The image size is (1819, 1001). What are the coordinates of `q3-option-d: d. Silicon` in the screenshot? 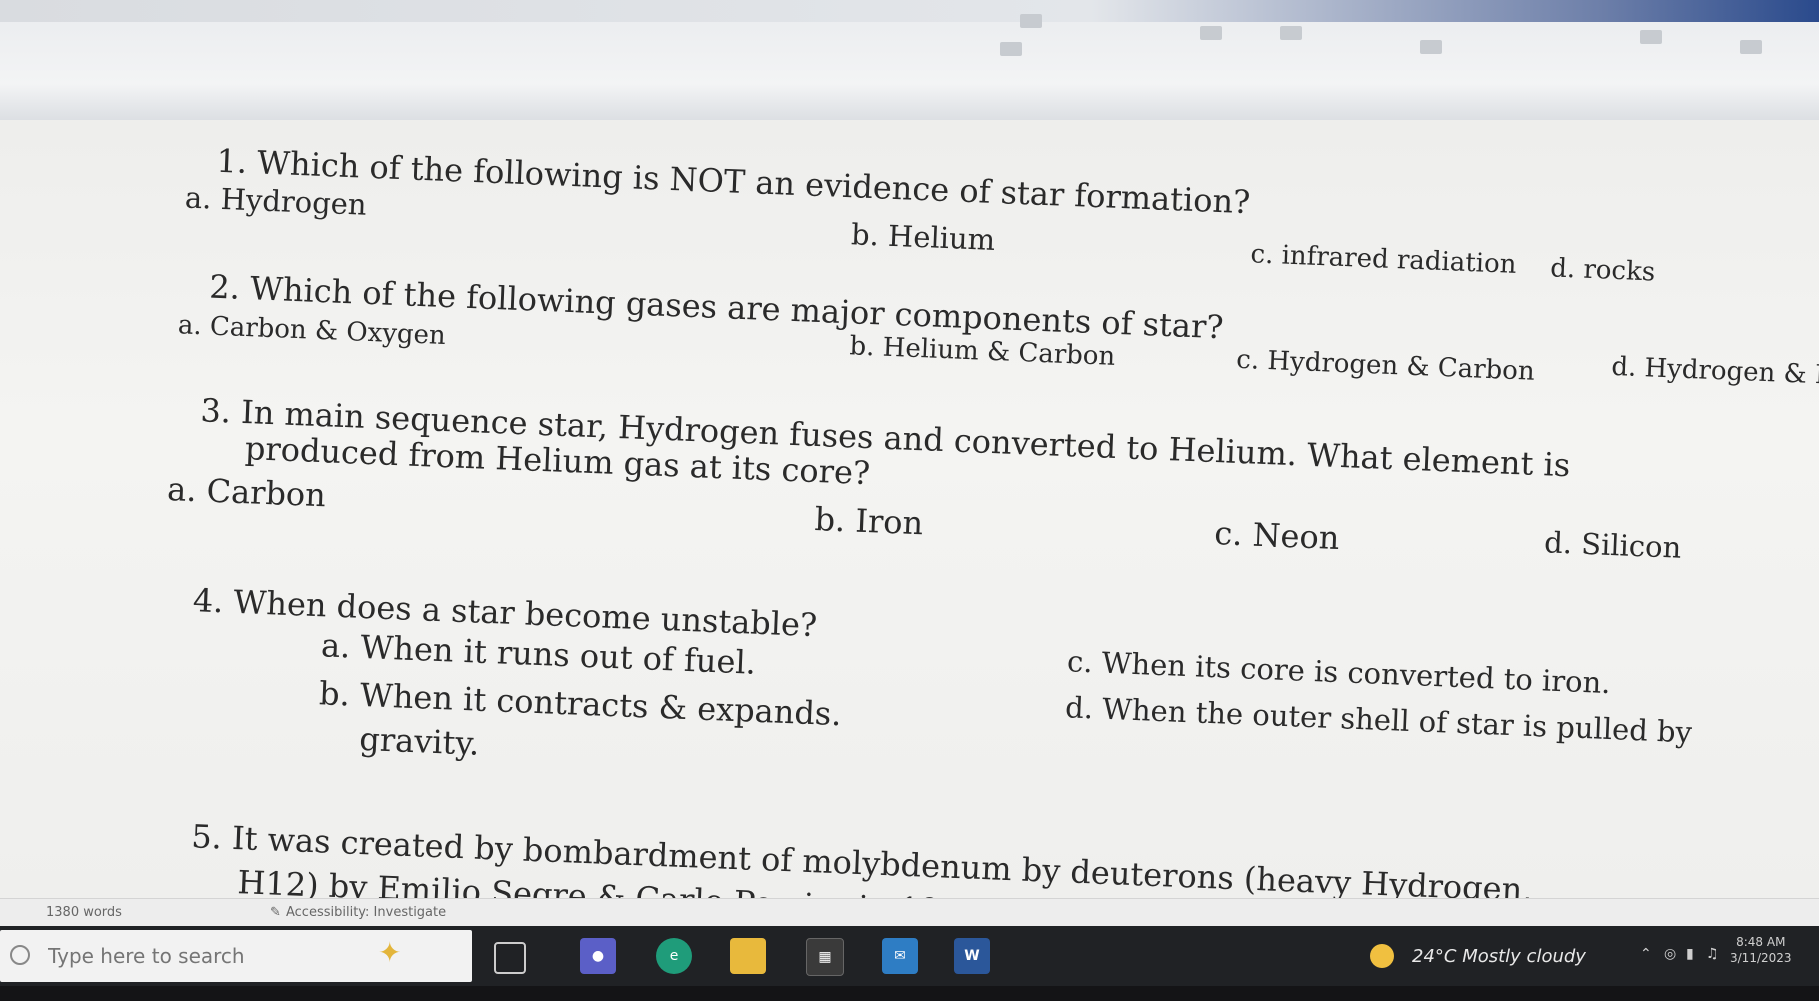 It's located at (1612, 545).